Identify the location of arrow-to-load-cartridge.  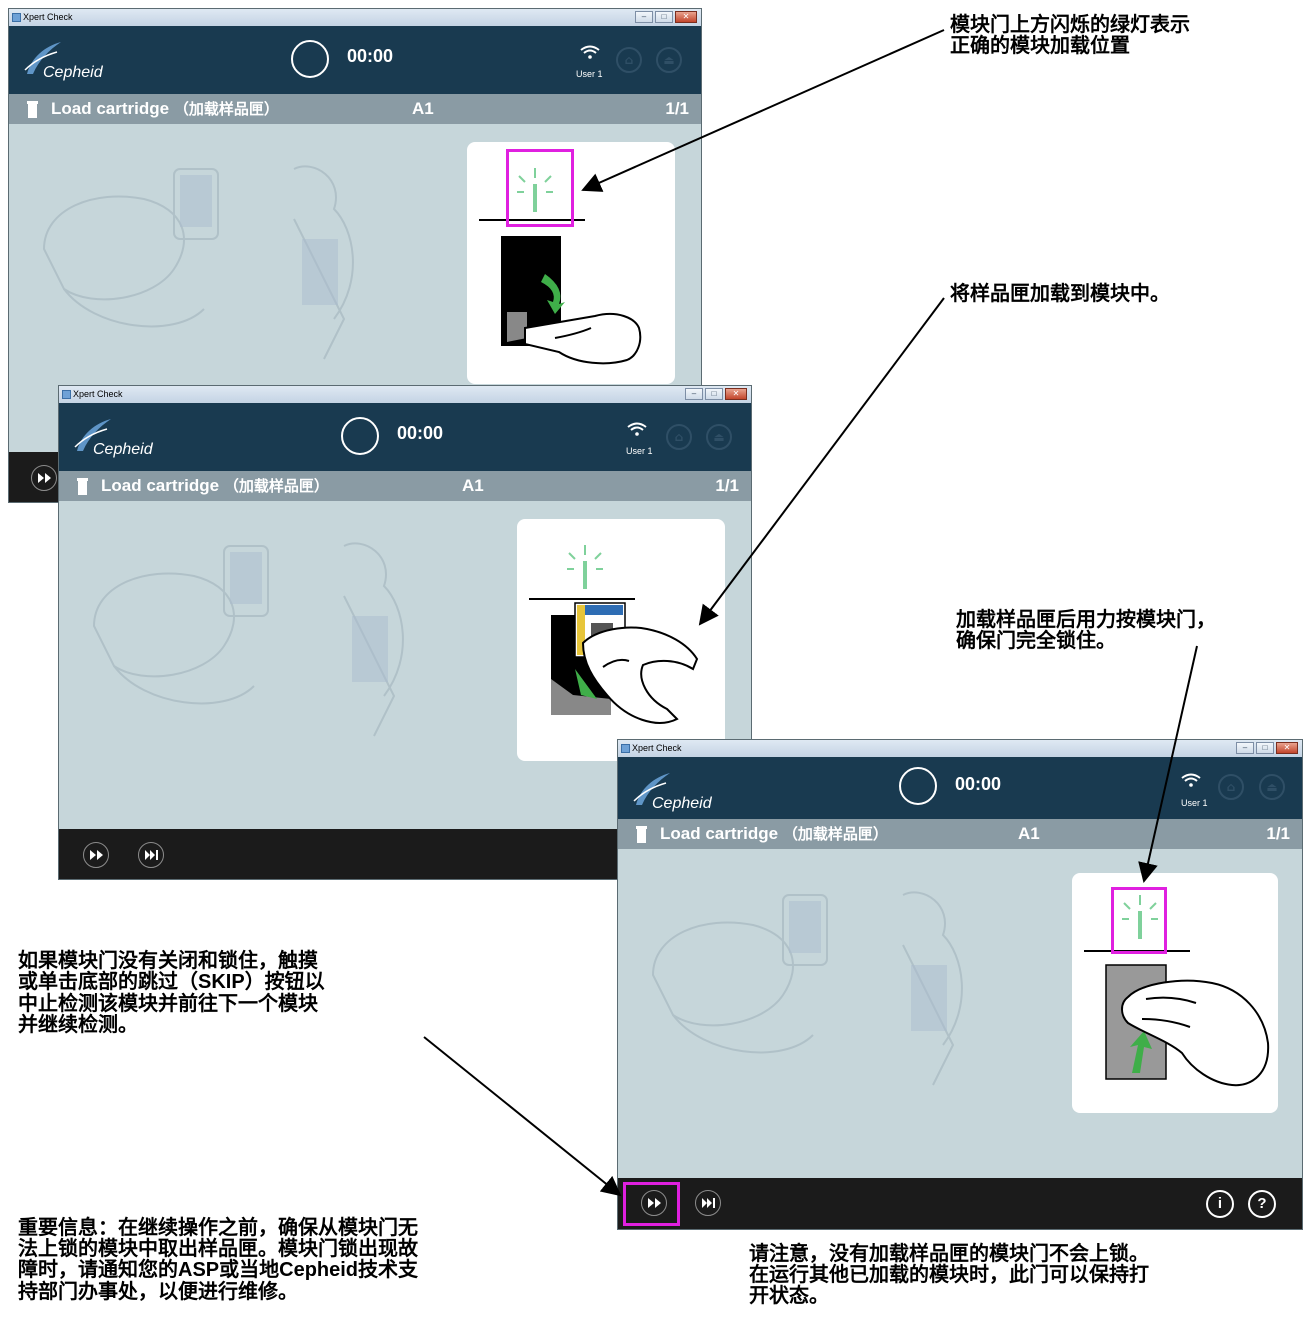
(821, 461).